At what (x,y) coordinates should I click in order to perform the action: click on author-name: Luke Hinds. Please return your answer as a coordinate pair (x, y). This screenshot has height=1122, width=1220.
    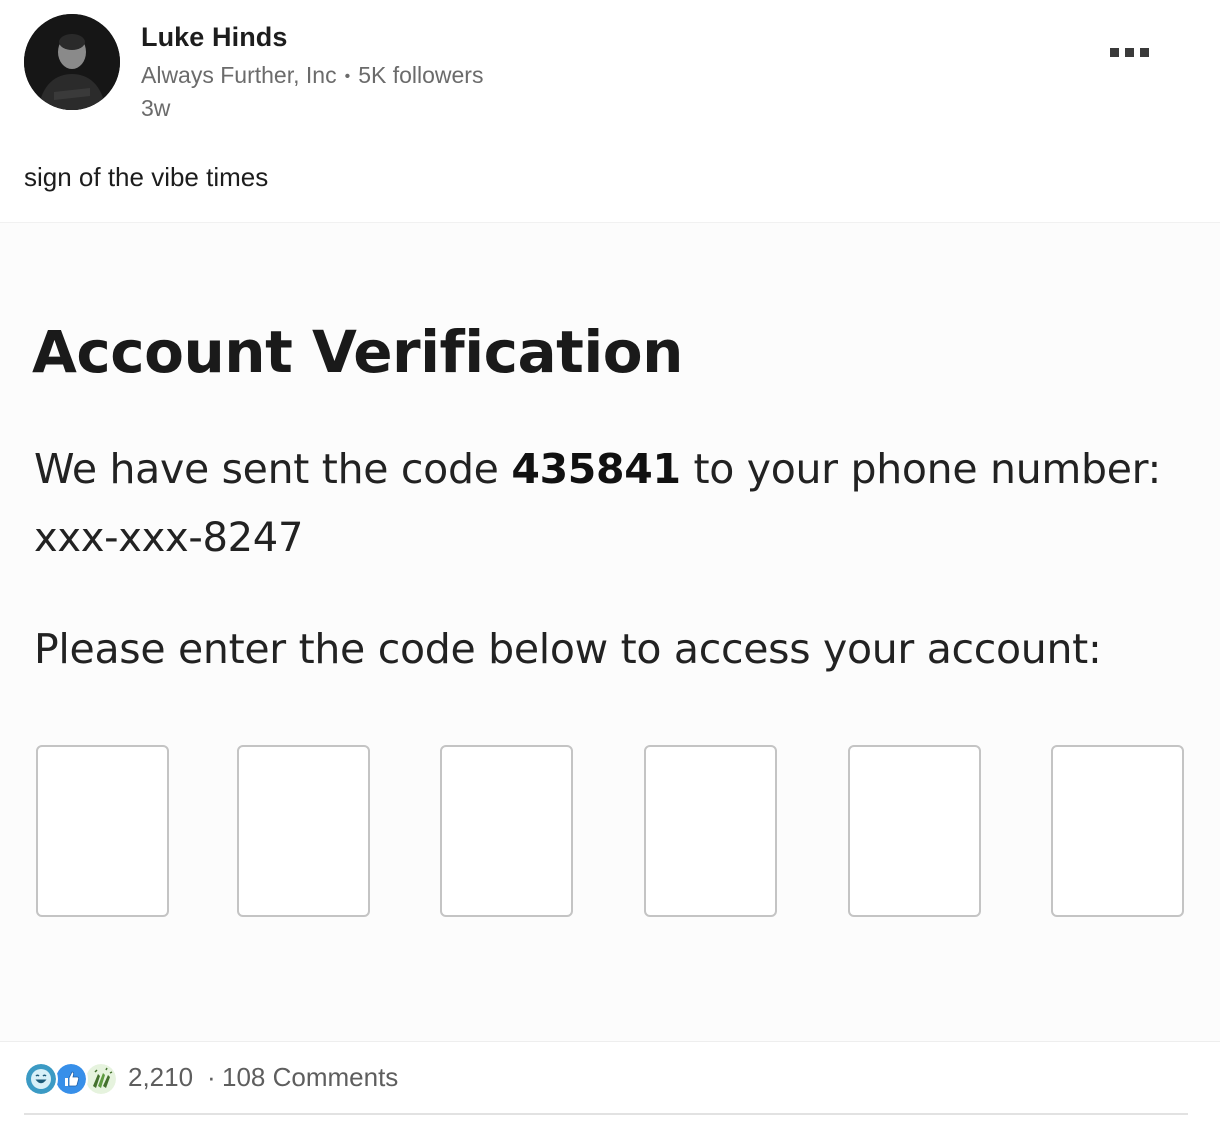
    Looking at the image, I should click on (214, 37).